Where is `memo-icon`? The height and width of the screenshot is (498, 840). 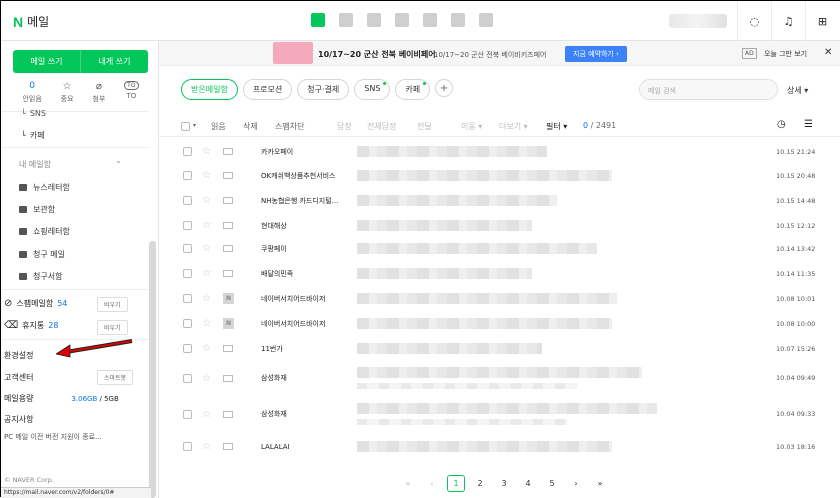
memo-icon is located at coordinates (458, 20).